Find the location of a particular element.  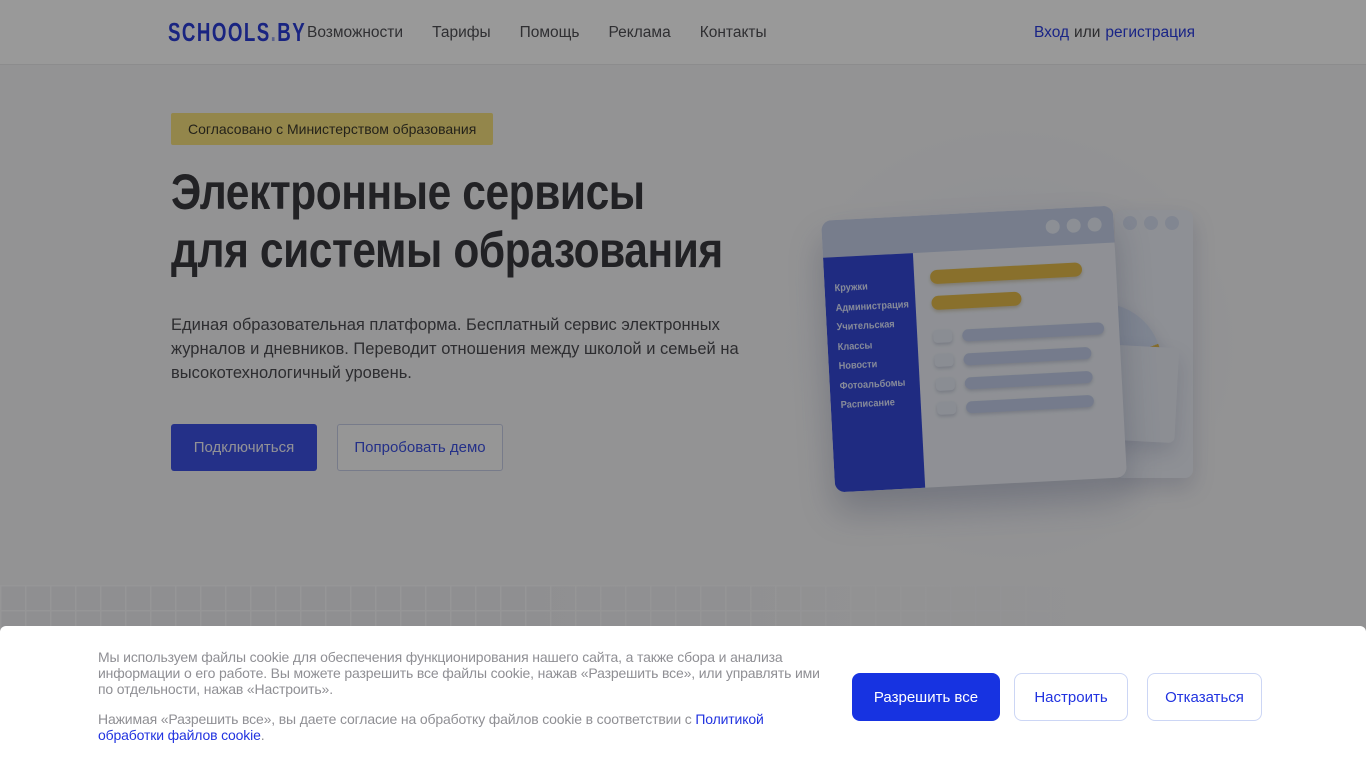

configure-button: Настроить is located at coordinates (1071, 697).